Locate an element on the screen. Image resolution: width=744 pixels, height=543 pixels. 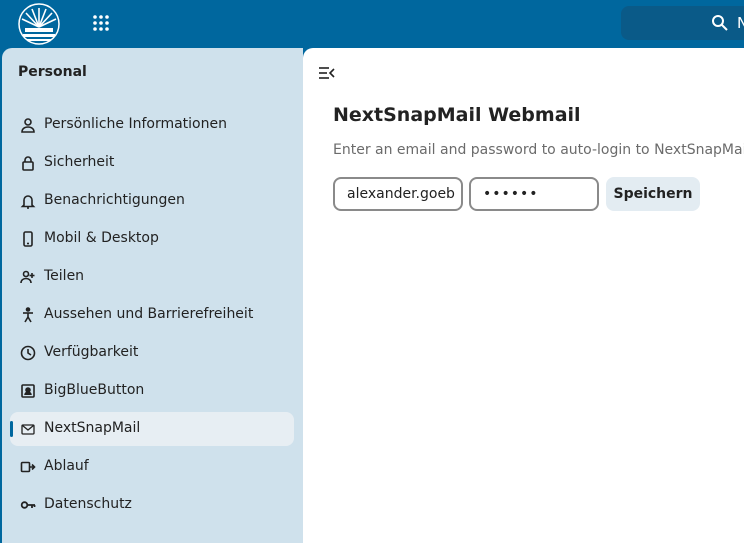
sidebar-item-privacy: Datenschutz is located at coordinates (152, 505).